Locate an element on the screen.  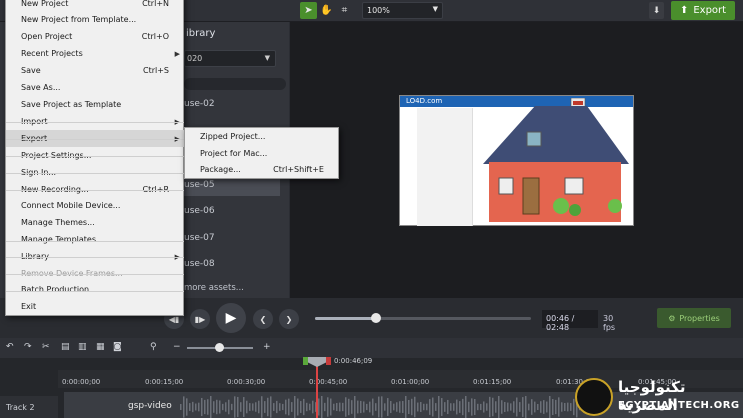
step-forward-icon: ▮▶ is located at coordinates (200, 319).